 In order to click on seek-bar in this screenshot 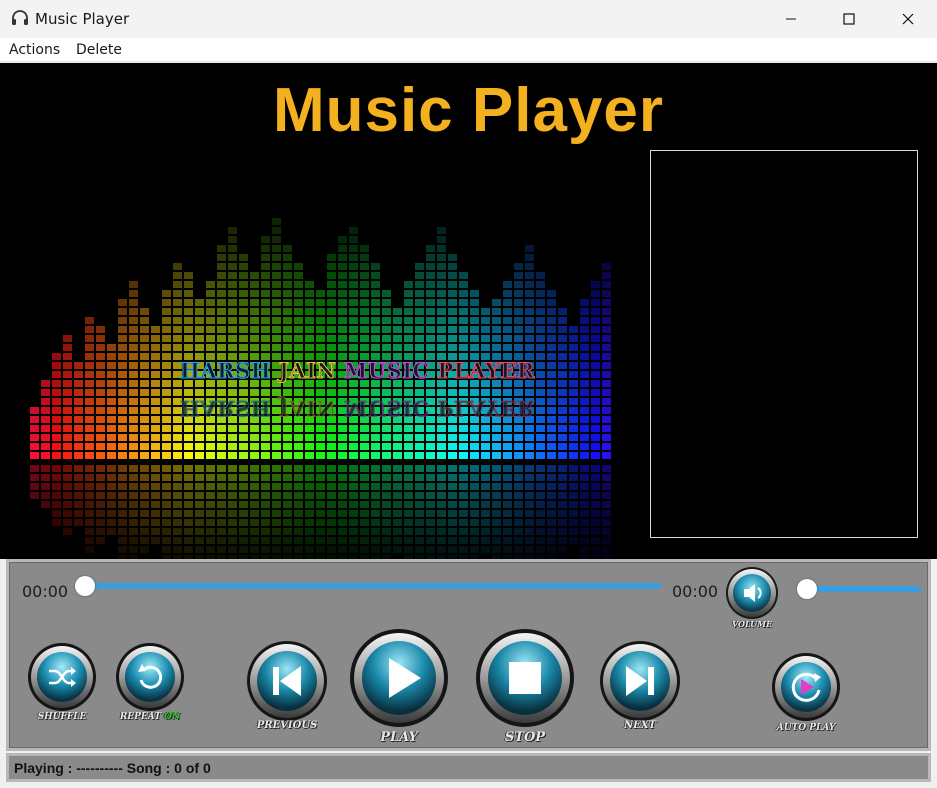, I will do `click(373, 586)`.